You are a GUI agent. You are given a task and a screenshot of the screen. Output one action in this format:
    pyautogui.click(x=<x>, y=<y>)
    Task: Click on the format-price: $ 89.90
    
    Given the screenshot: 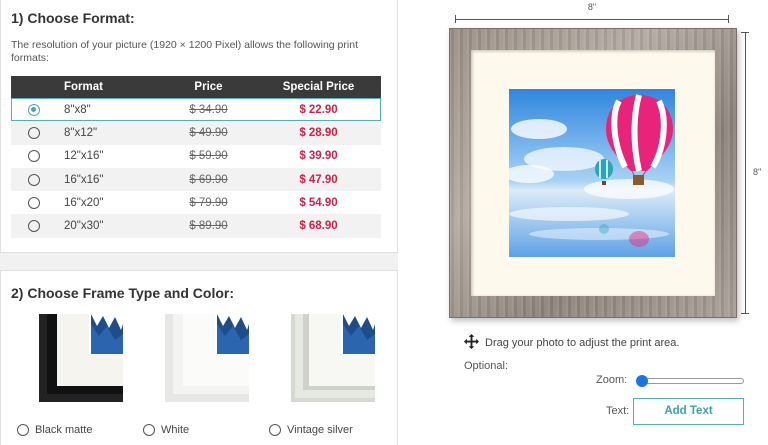 What is the action you would take?
    pyautogui.click(x=208, y=226)
    